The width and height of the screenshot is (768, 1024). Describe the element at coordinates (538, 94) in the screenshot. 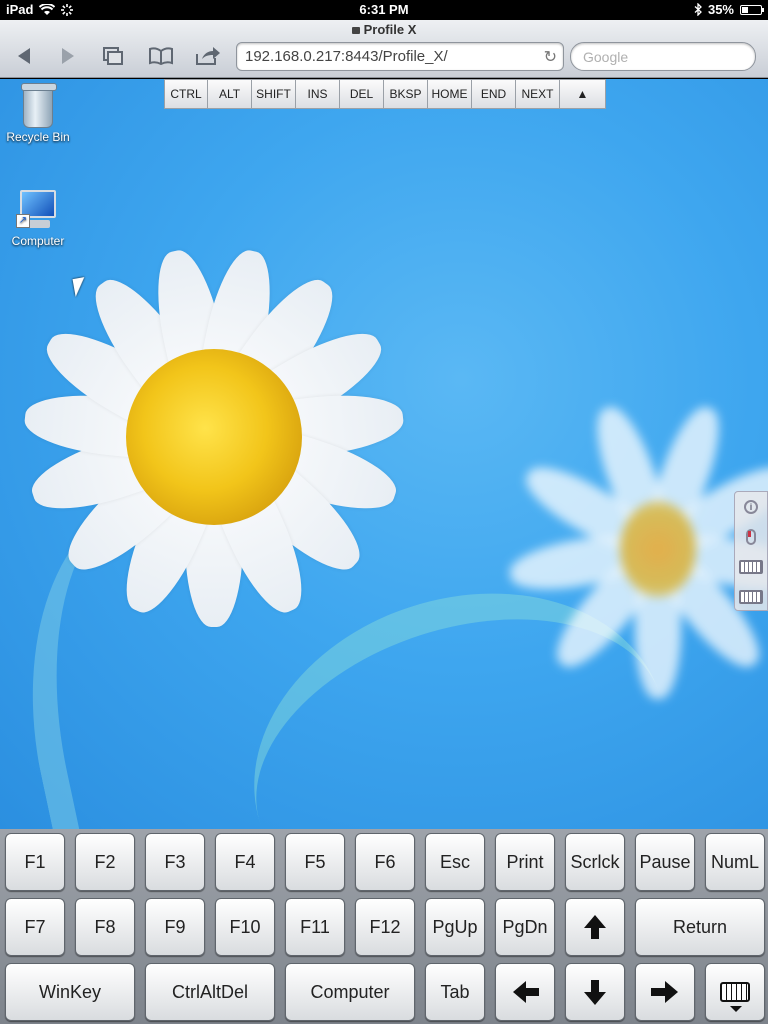

I see `key-next: NEXT` at that location.